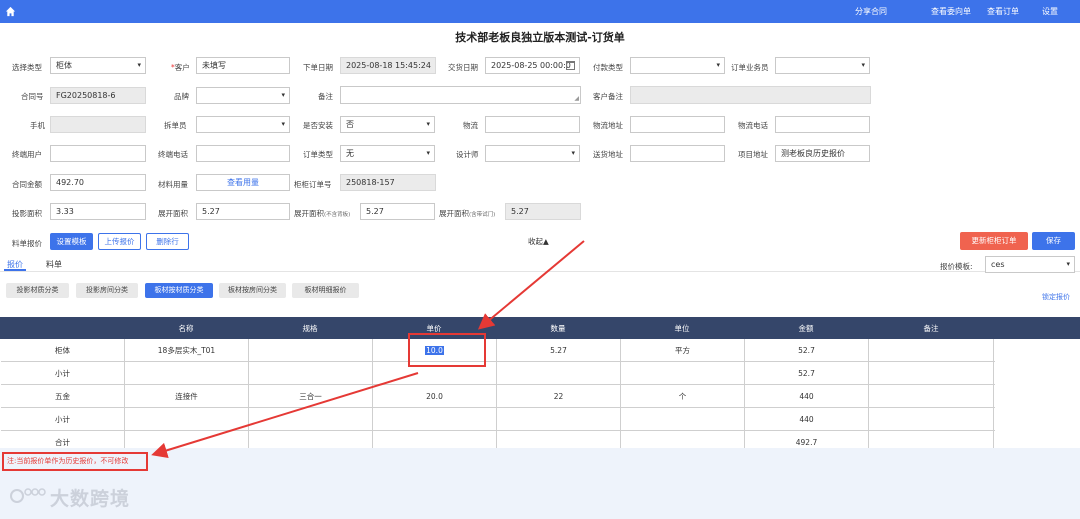  I want to click on watermark-logo-icon, so click(28, 495).